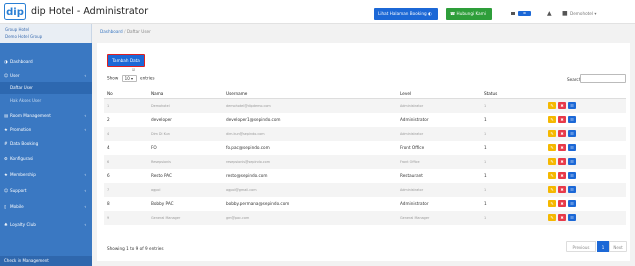  I want to click on page-length-select: 10 ▾, so click(129, 78).